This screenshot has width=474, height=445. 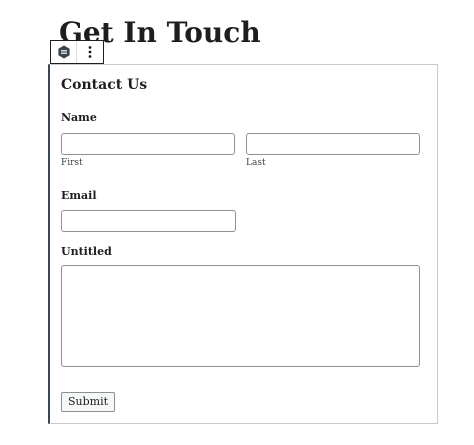 I want to click on first-name-sublabel: First, so click(x=72, y=163).